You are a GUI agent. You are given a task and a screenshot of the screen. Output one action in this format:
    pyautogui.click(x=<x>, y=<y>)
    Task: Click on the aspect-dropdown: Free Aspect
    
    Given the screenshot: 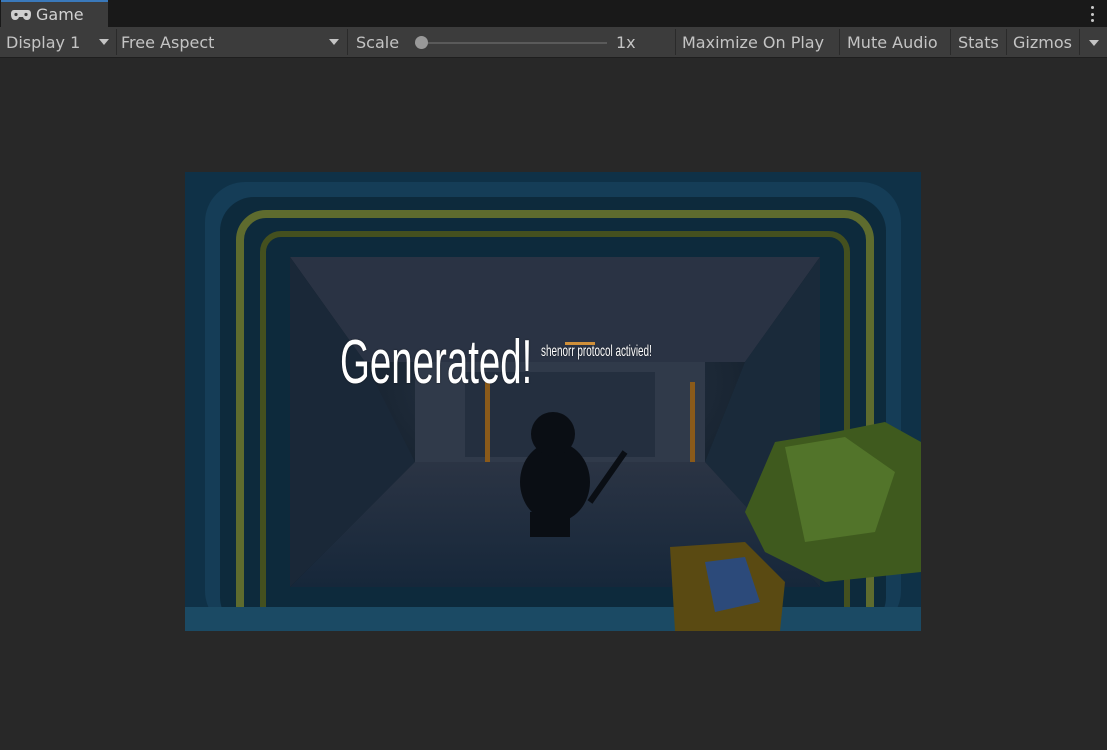 What is the action you would take?
    pyautogui.click(x=232, y=42)
    